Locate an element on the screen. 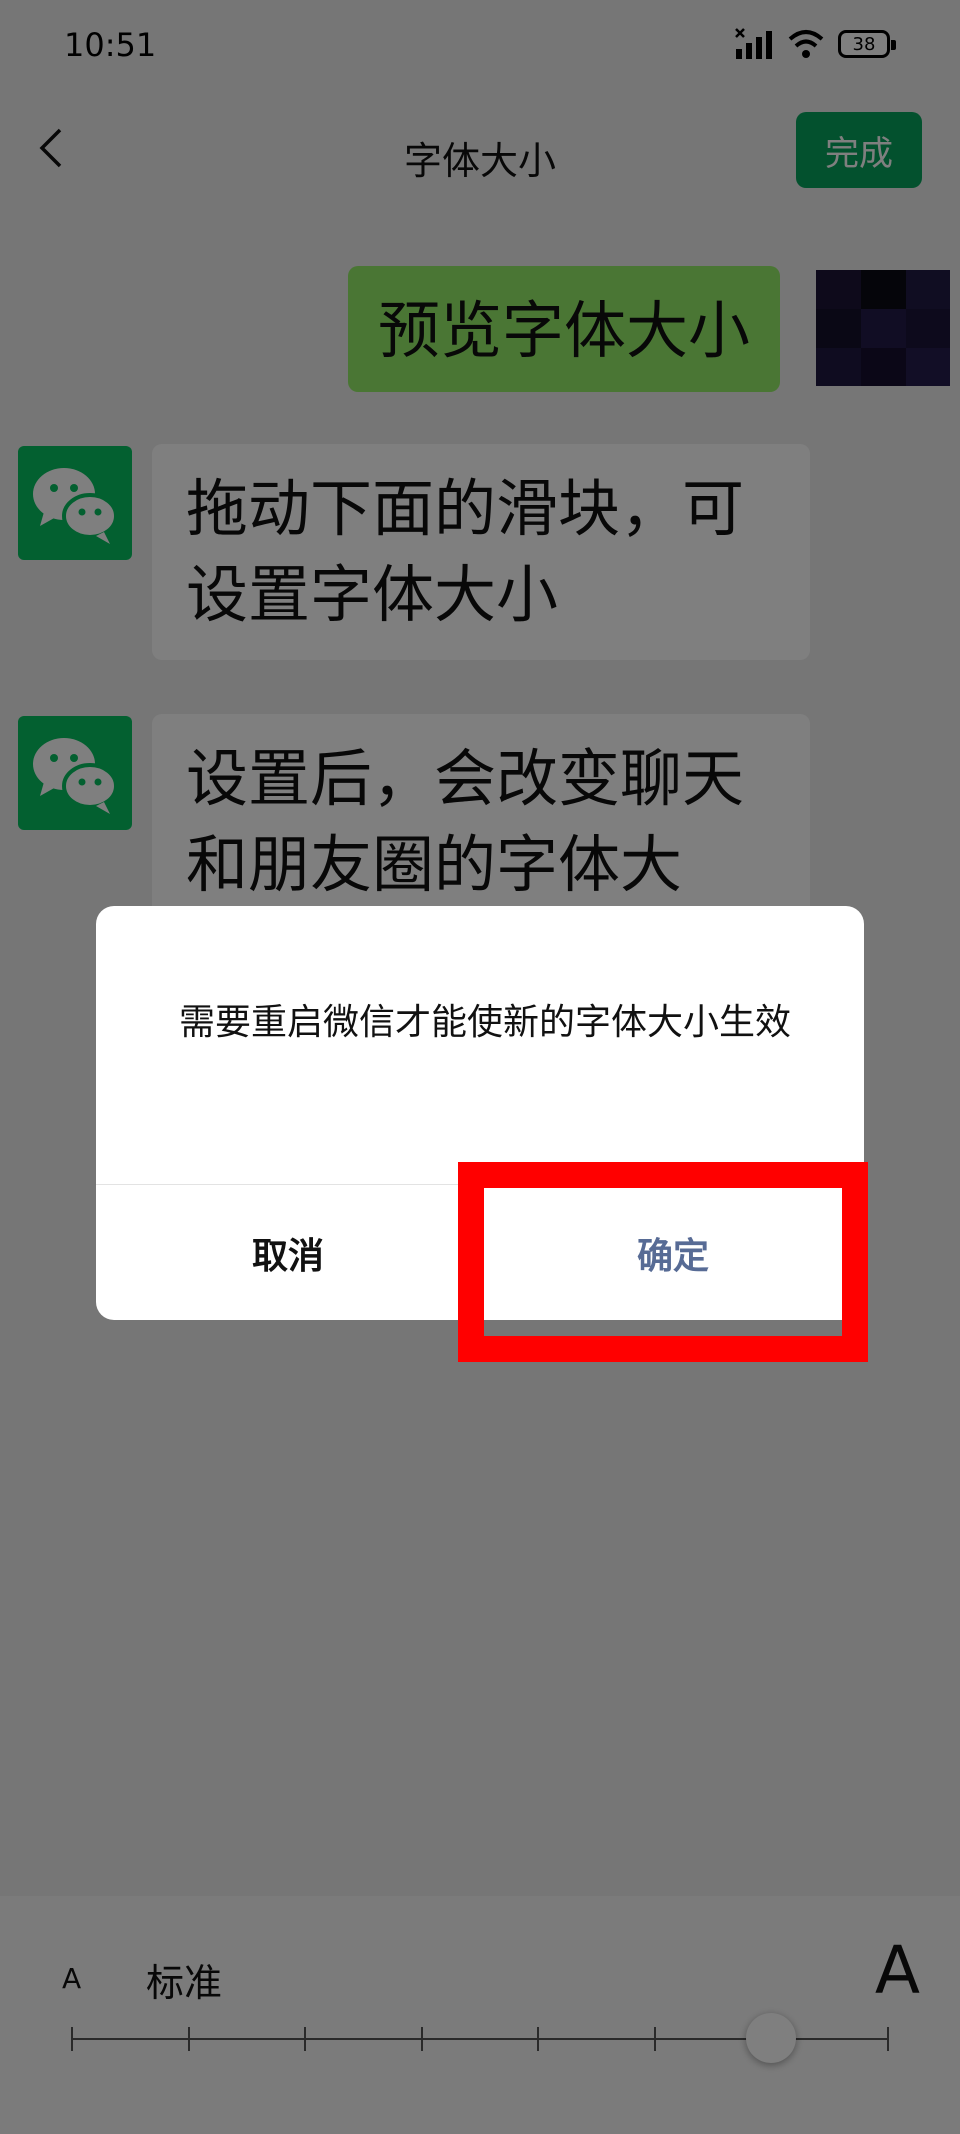 The height and width of the screenshot is (2134, 960). cancel-button: 取消 is located at coordinates (288, 1252).